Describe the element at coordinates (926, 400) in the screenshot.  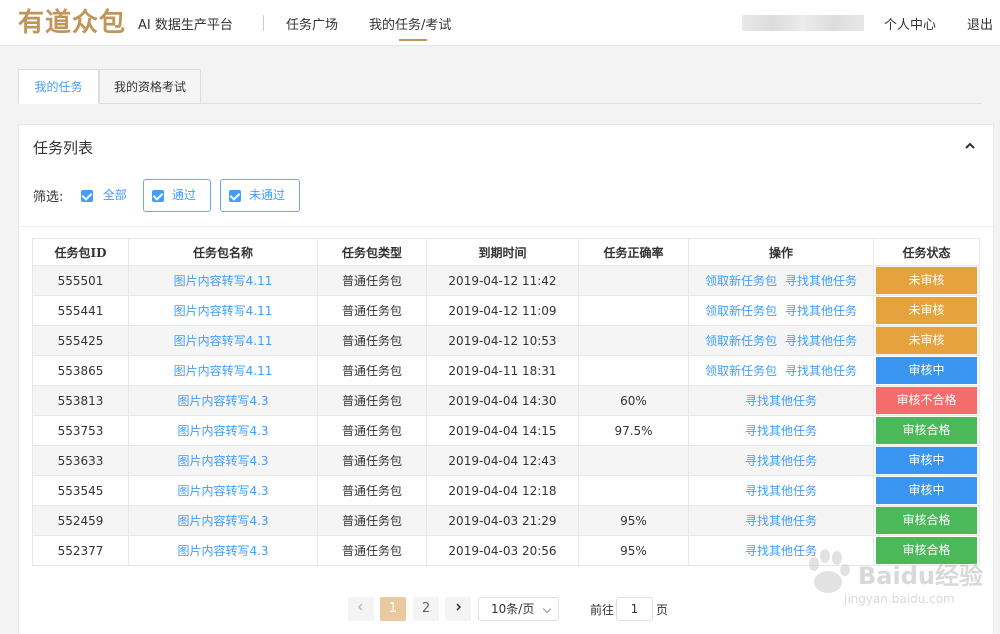
I see `status-badge: 审核不合格` at that location.